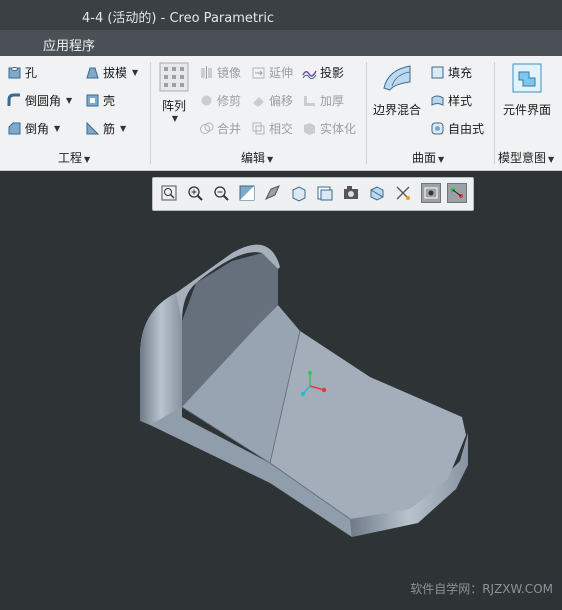 Image resolution: width=562 pixels, height=610 pixels. I want to click on repaint-icon, so click(247, 193).